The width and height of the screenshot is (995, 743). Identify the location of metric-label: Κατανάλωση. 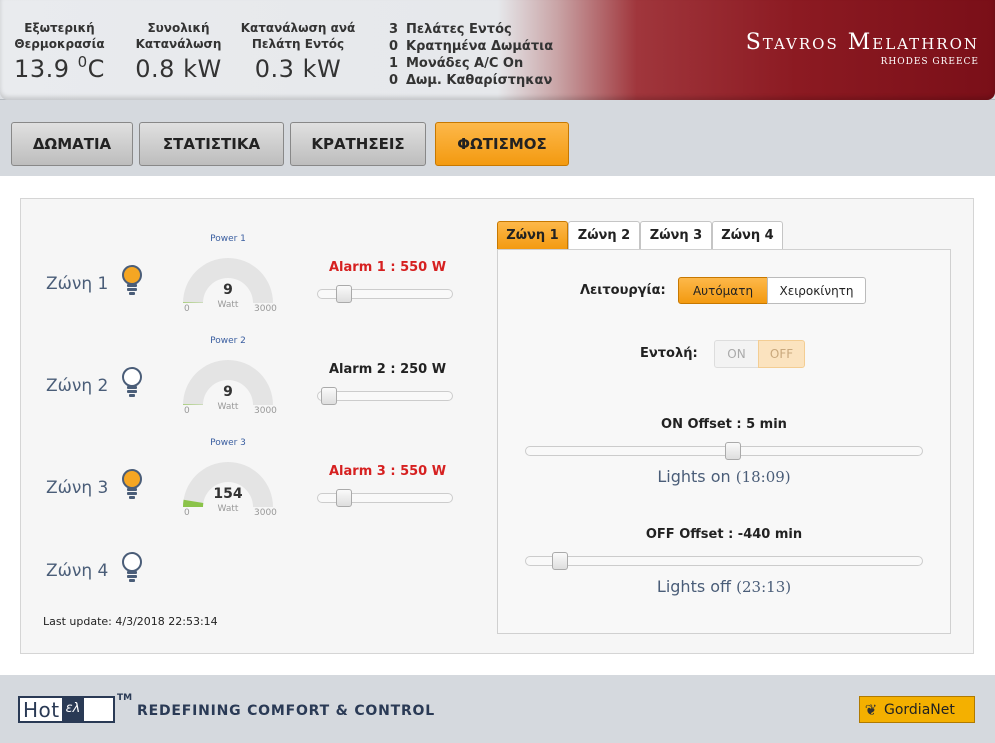
(178, 44).